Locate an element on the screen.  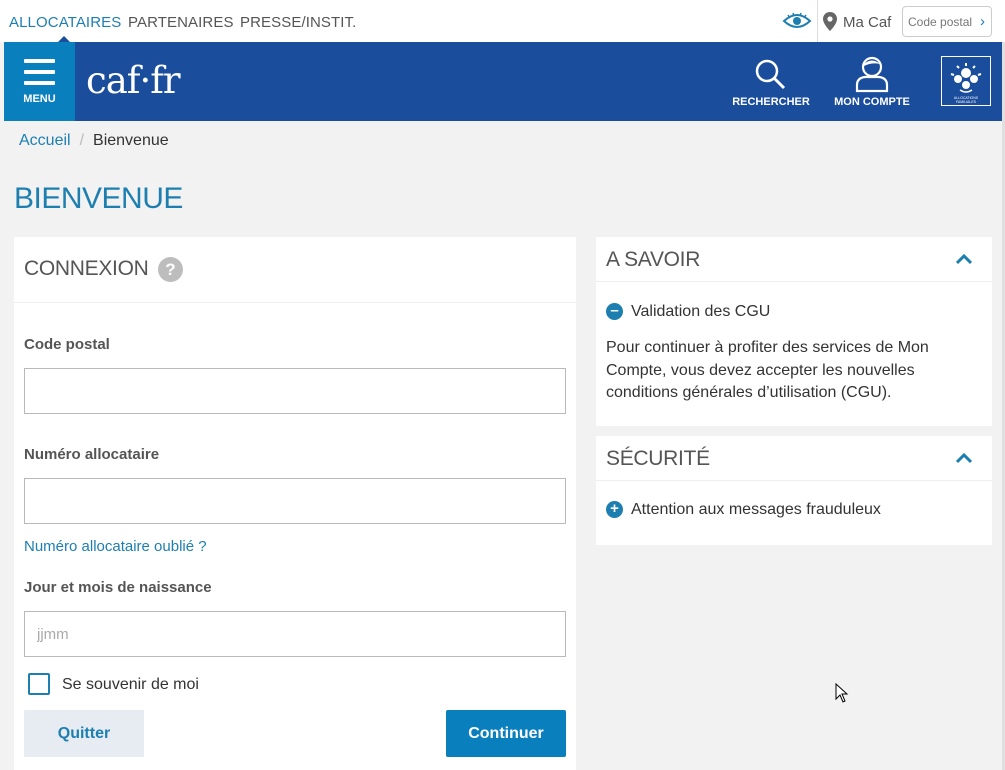
account-button: MON COMPTE is located at coordinates (872, 81).